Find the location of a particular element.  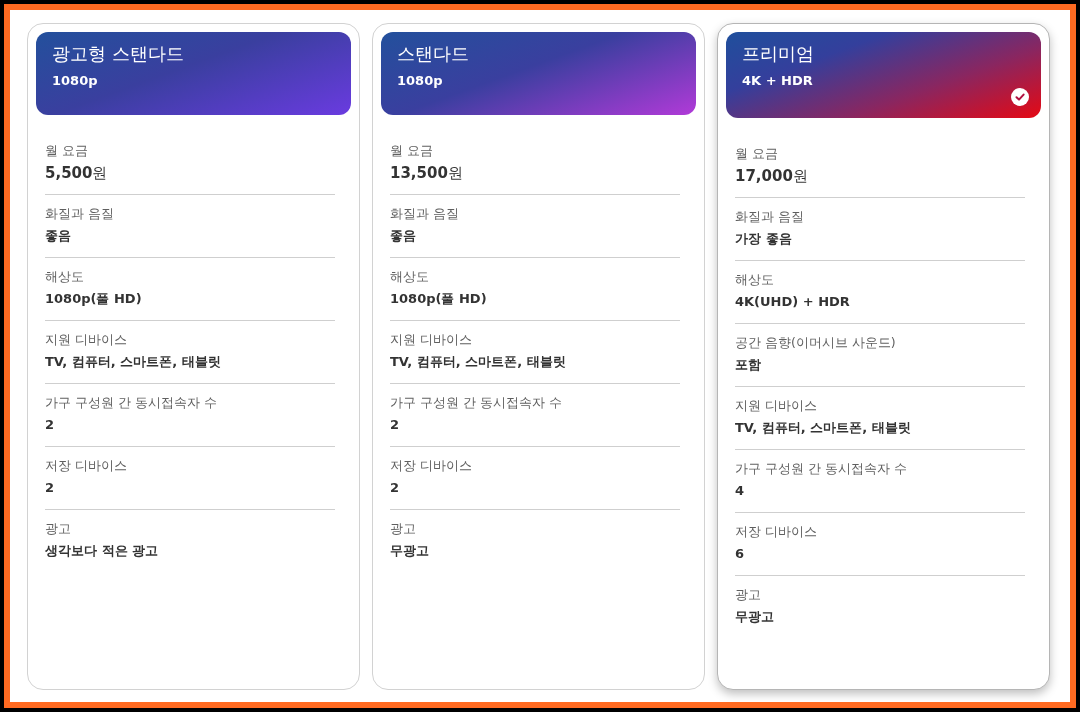

price-value: 13,500원 is located at coordinates (426, 173).